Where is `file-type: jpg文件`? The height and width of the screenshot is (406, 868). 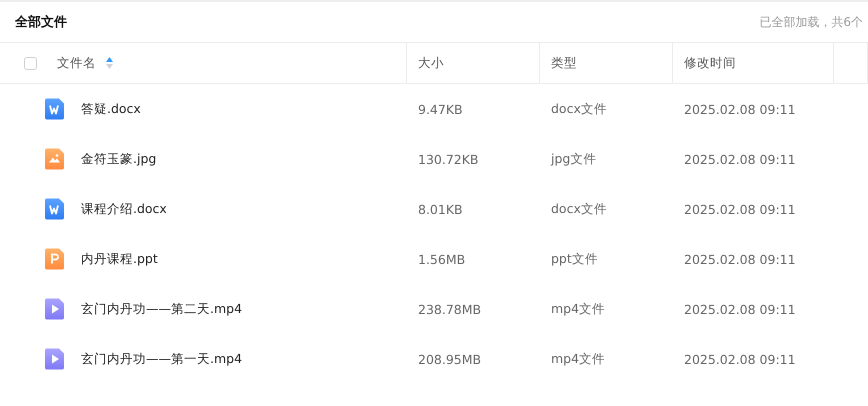 file-type: jpg文件 is located at coordinates (574, 159).